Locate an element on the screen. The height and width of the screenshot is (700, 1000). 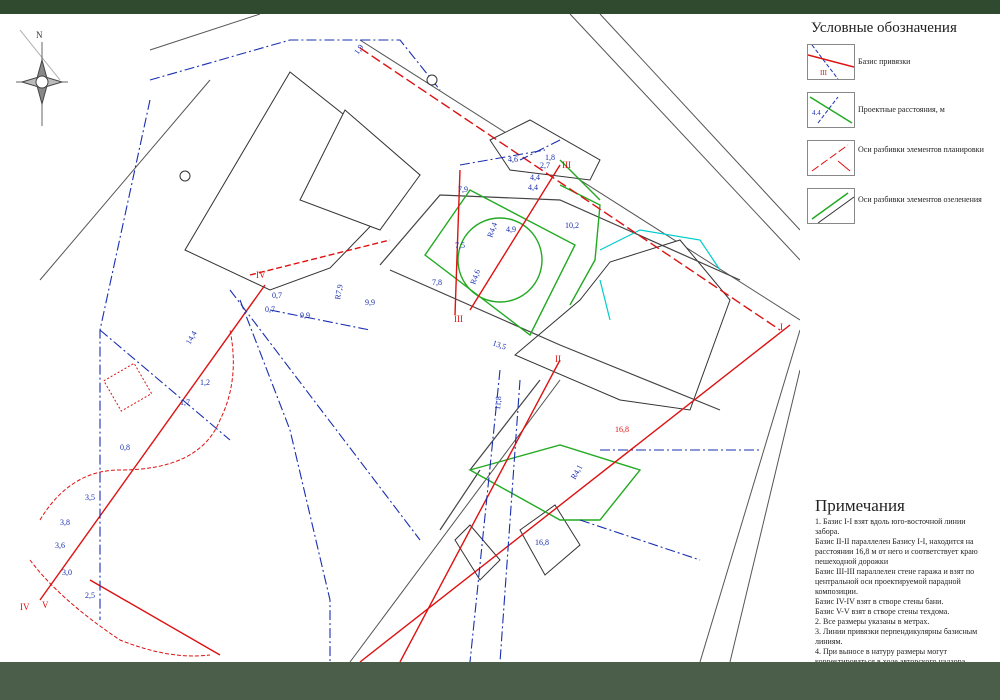
dim-label: 1,9 is located at coordinates (358, 49).